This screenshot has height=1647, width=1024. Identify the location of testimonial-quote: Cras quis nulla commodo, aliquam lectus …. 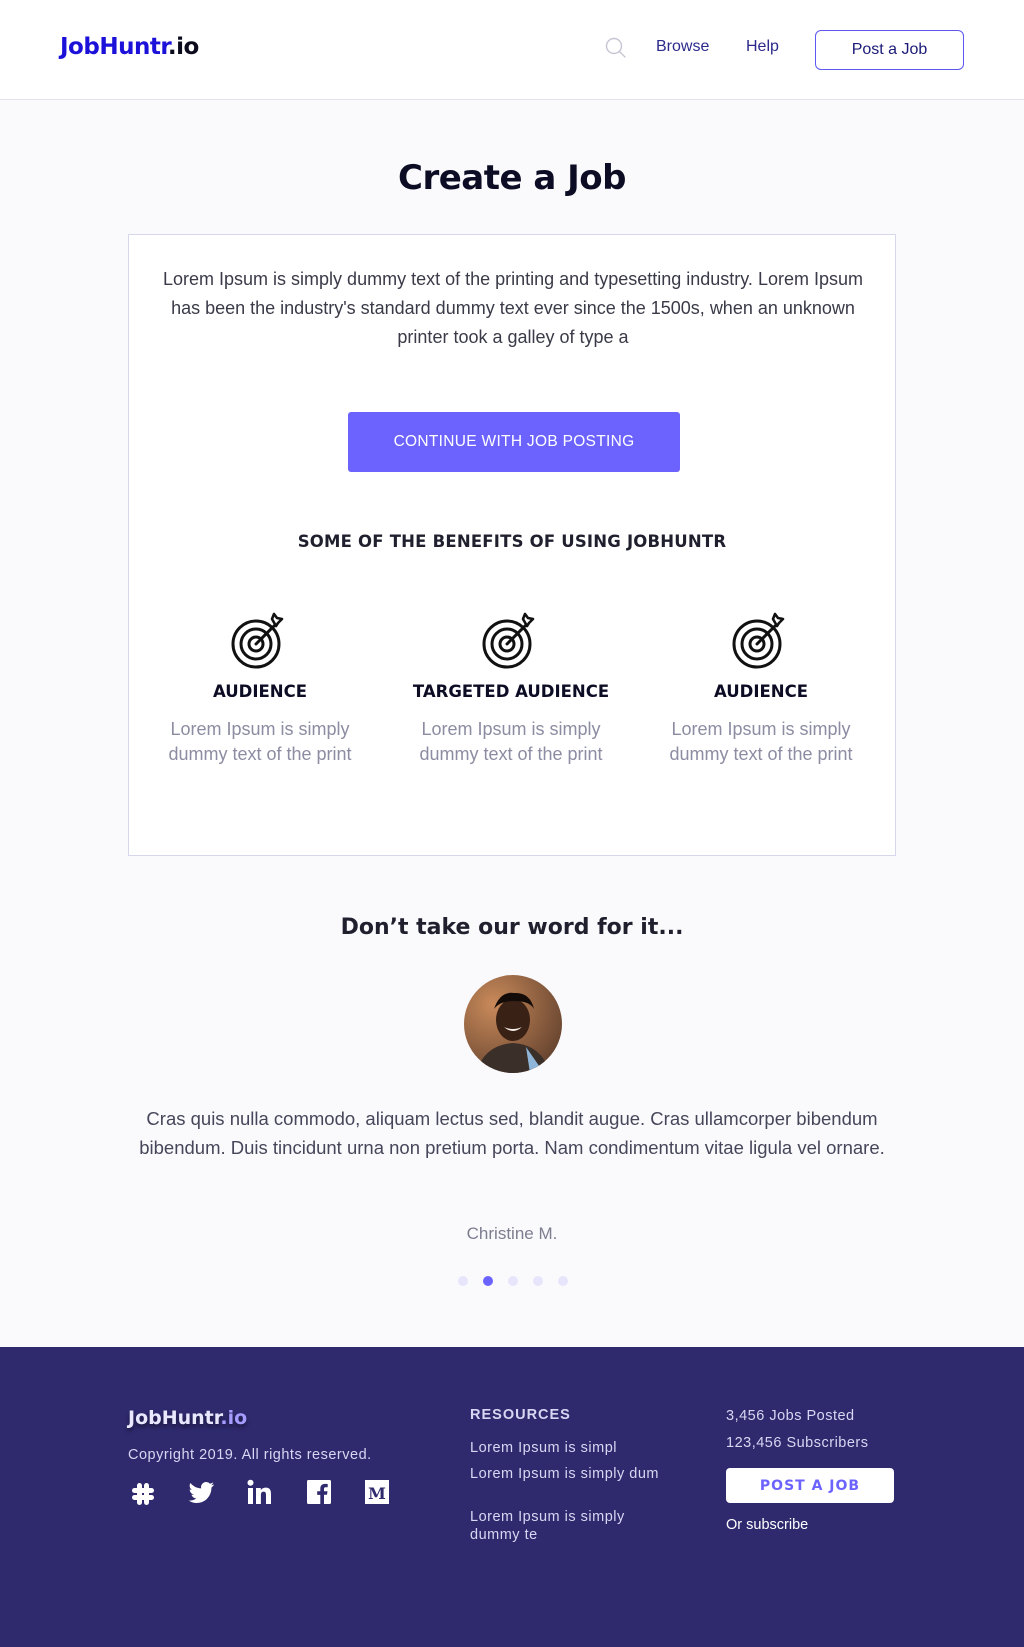
(512, 1133).